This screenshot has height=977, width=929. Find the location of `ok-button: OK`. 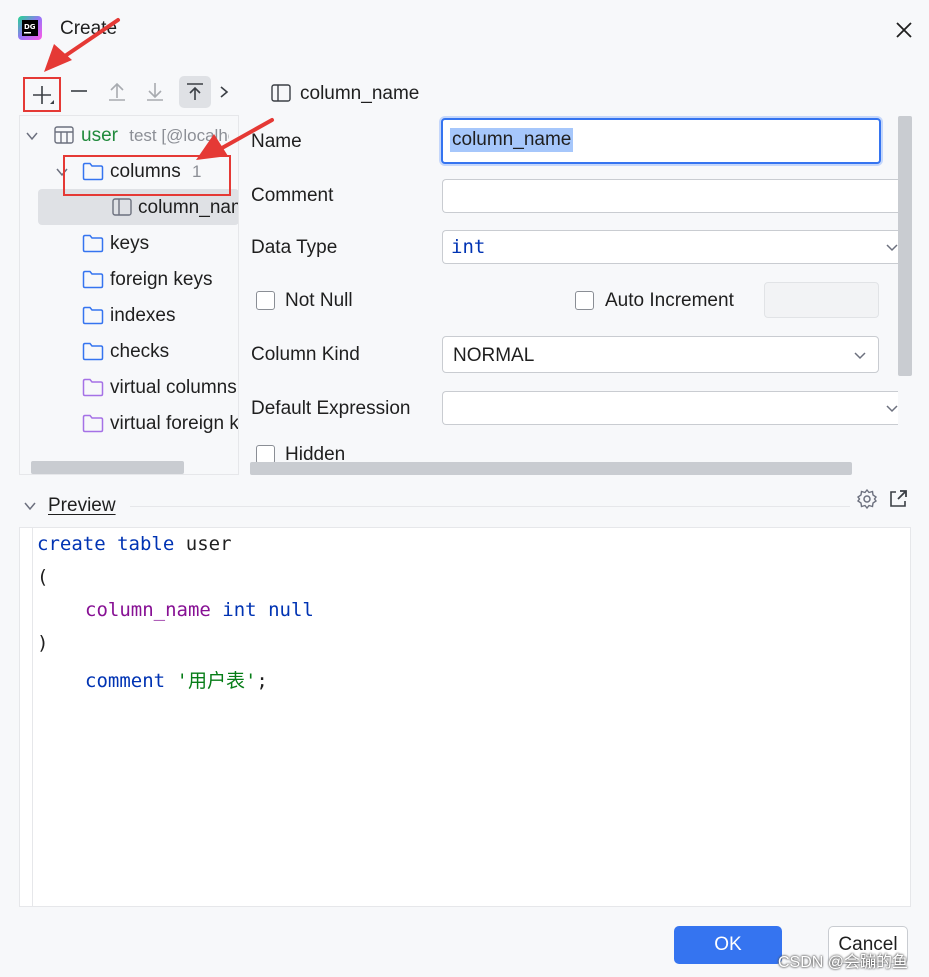

ok-button: OK is located at coordinates (728, 945).